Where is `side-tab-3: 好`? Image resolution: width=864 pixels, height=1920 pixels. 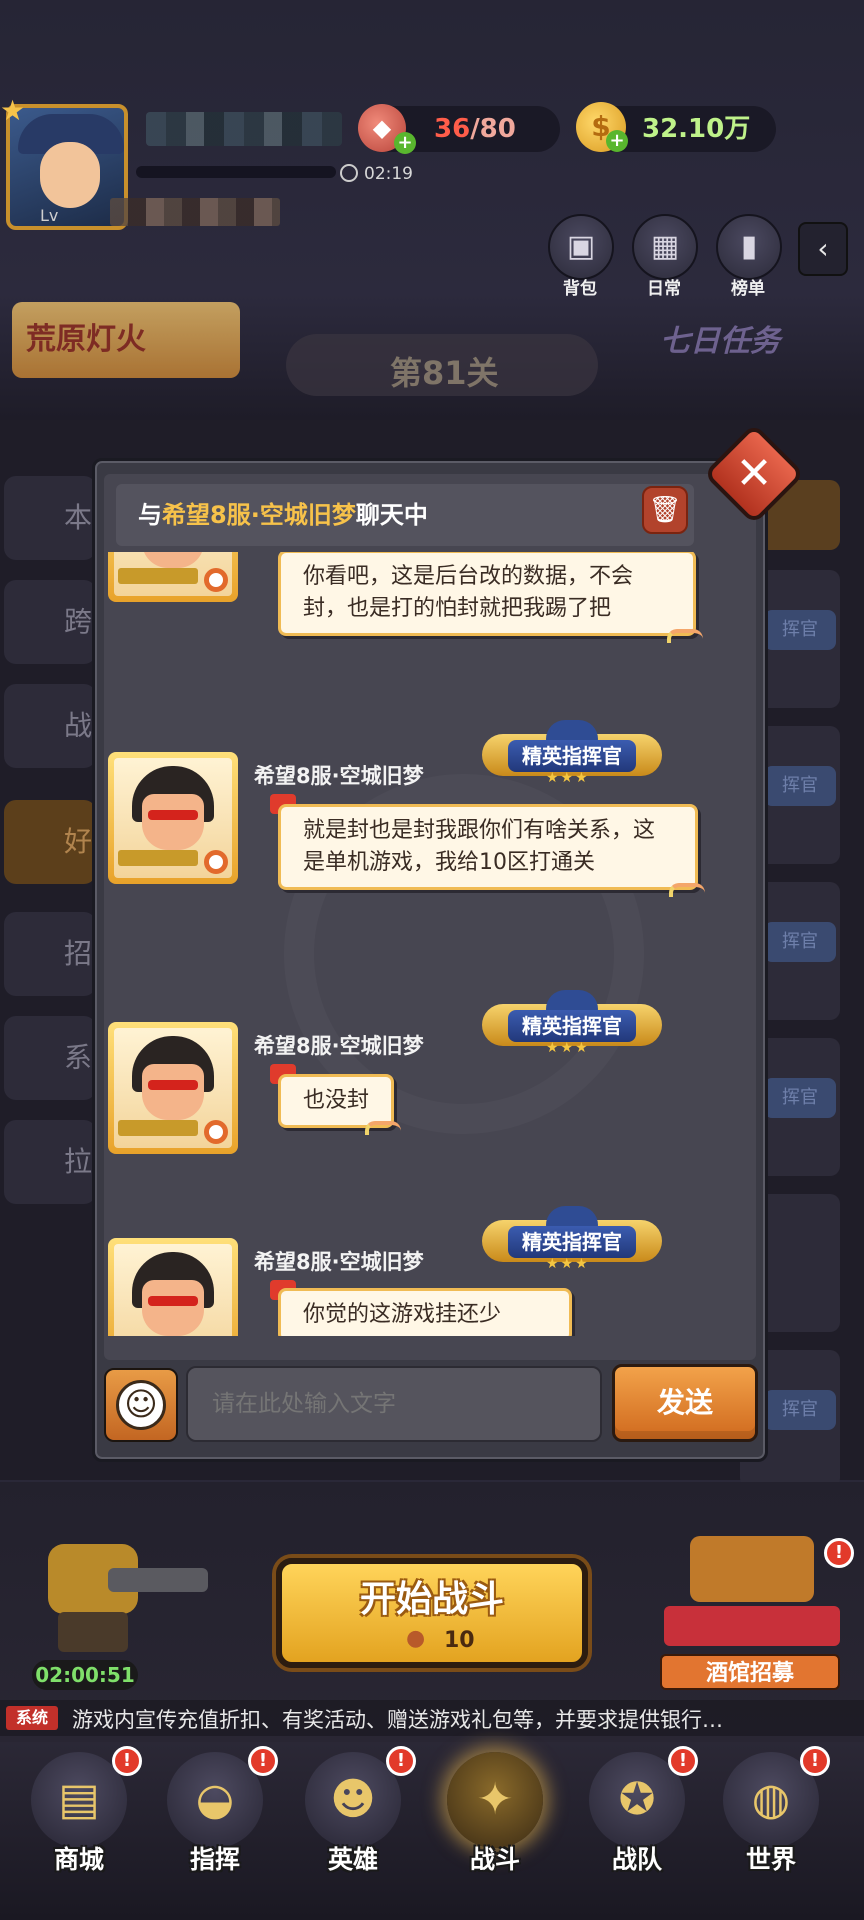
side-tab-3: 好 is located at coordinates (50, 842).